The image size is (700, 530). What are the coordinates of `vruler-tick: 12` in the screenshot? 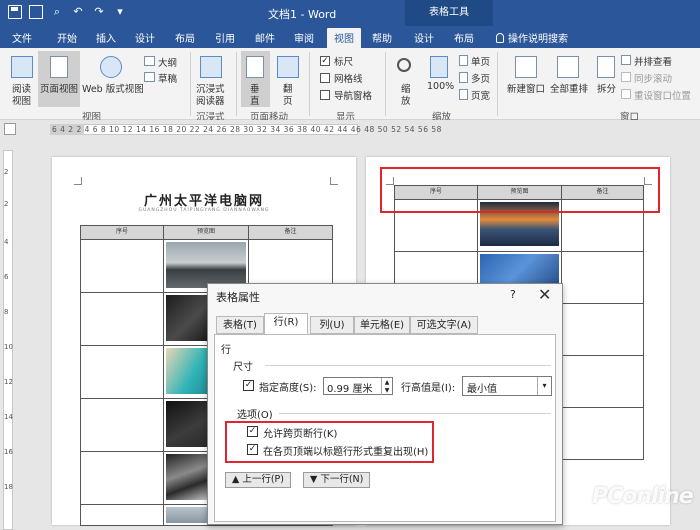 It's located at (8, 382).